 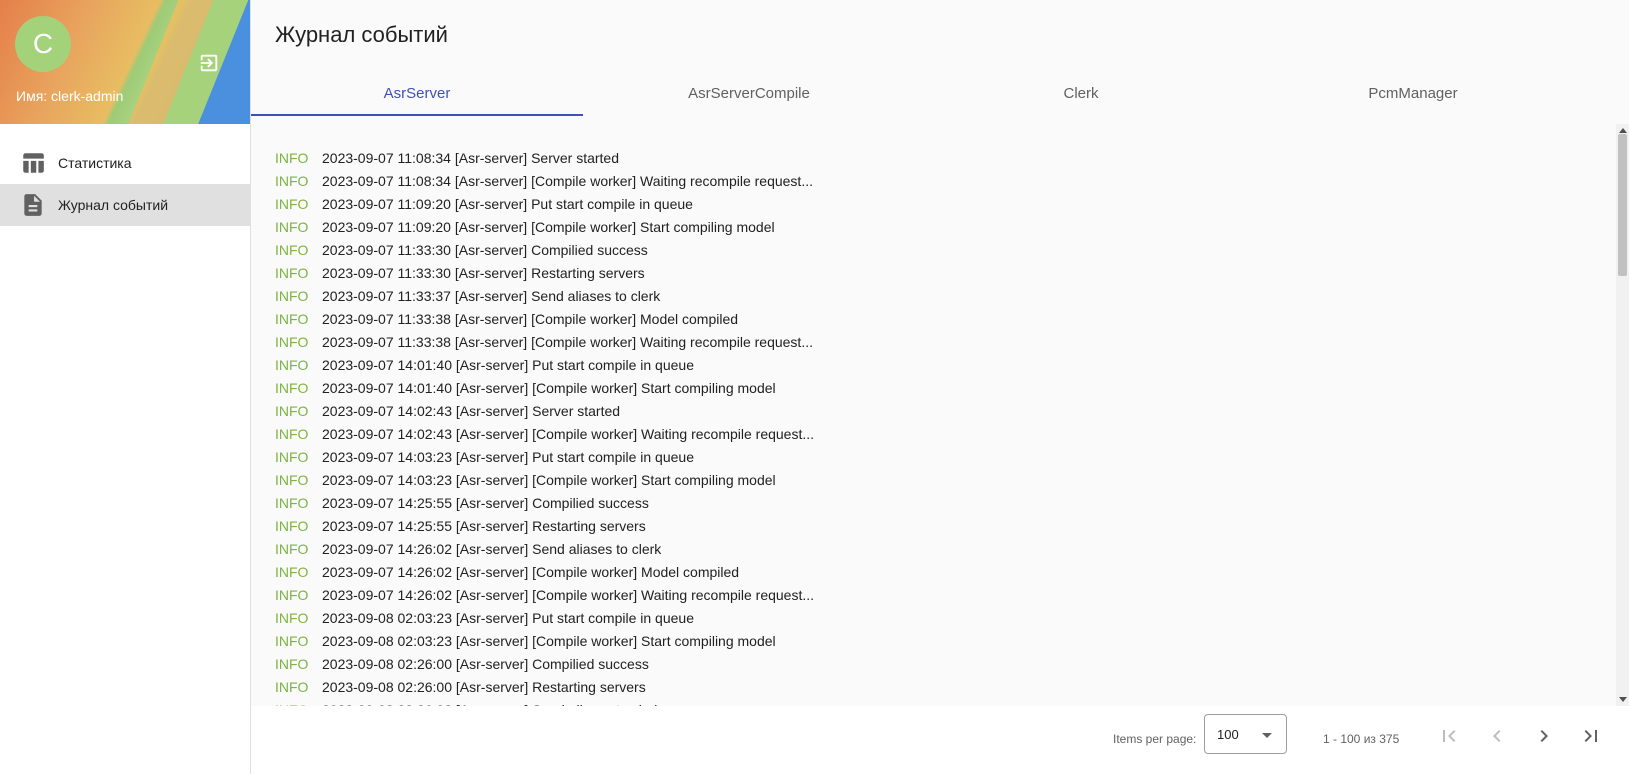 What do you see at coordinates (1622, 205) in the screenshot?
I see `scroll-thumb` at bounding box center [1622, 205].